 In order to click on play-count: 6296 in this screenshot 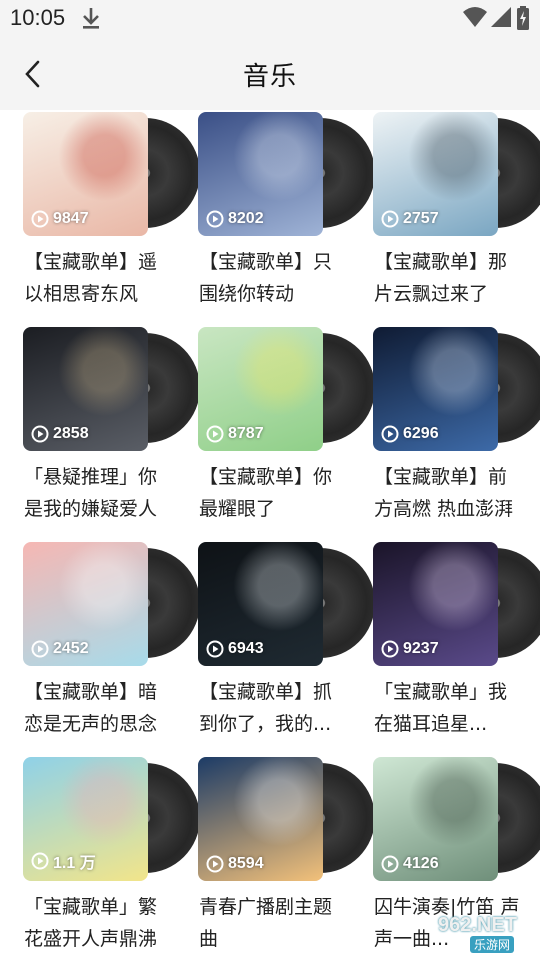, I will do `click(410, 434)`.